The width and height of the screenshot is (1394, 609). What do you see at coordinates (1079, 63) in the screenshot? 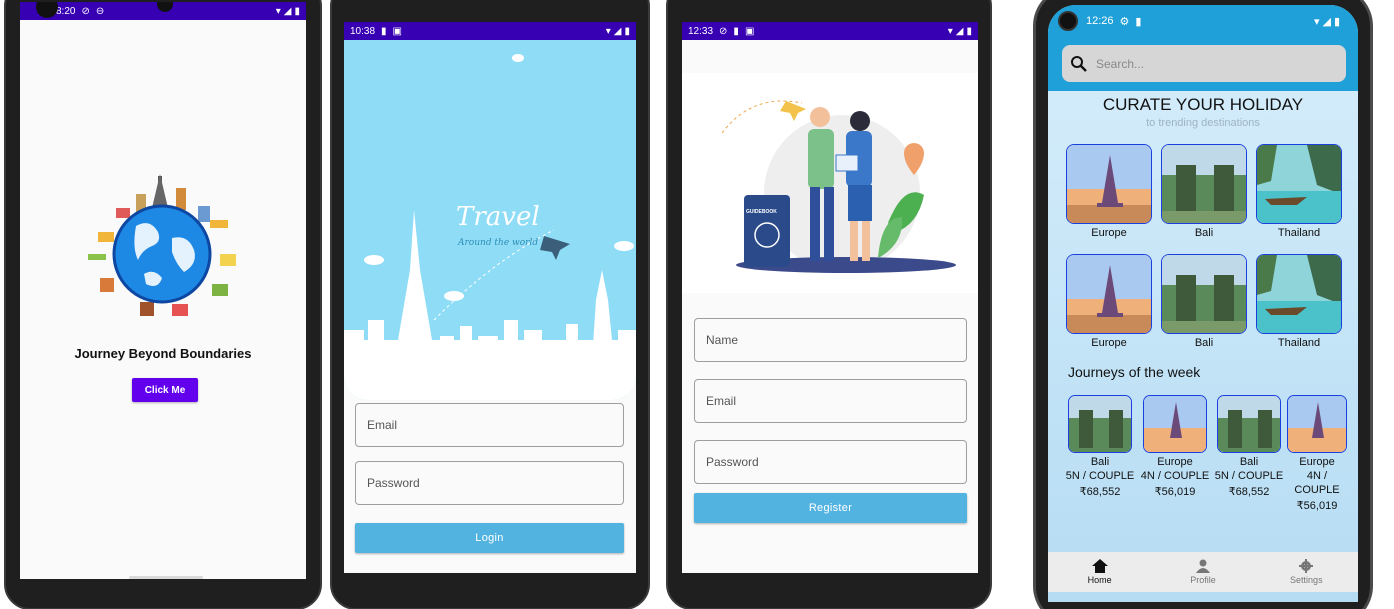
I see `search-icon` at bounding box center [1079, 63].